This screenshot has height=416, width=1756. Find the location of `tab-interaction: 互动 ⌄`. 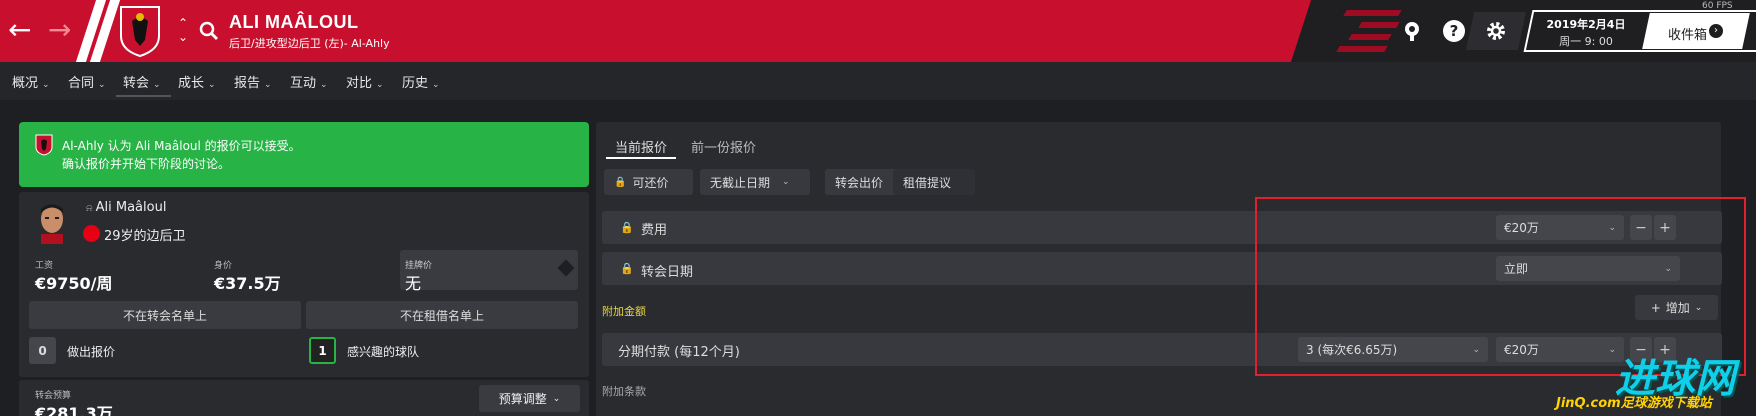

tab-interaction: 互动 ⌄ is located at coordinates (309, 81).